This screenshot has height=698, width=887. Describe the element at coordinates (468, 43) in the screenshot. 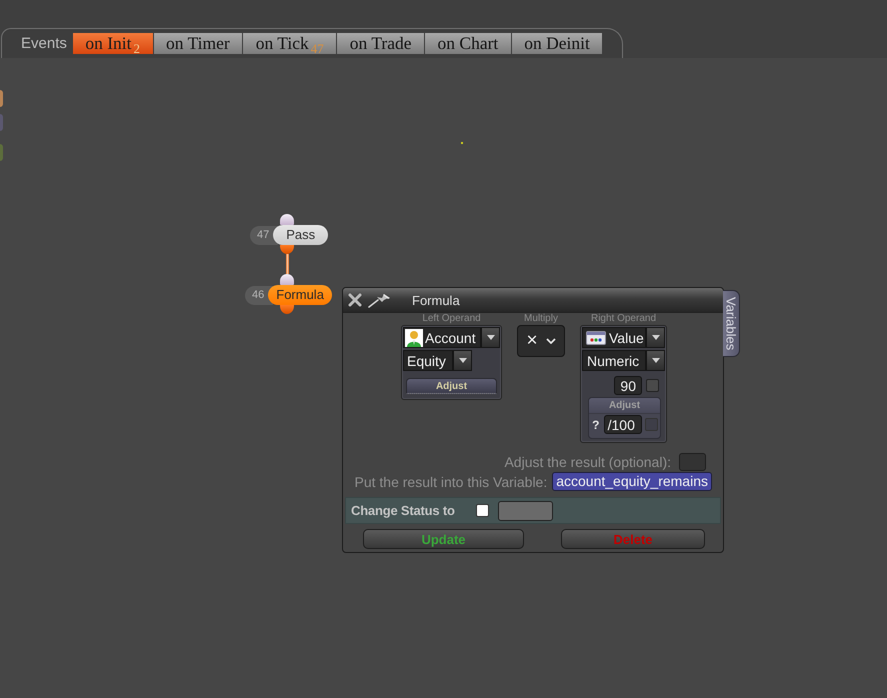

I see `event-tab: on Chart` at that location.